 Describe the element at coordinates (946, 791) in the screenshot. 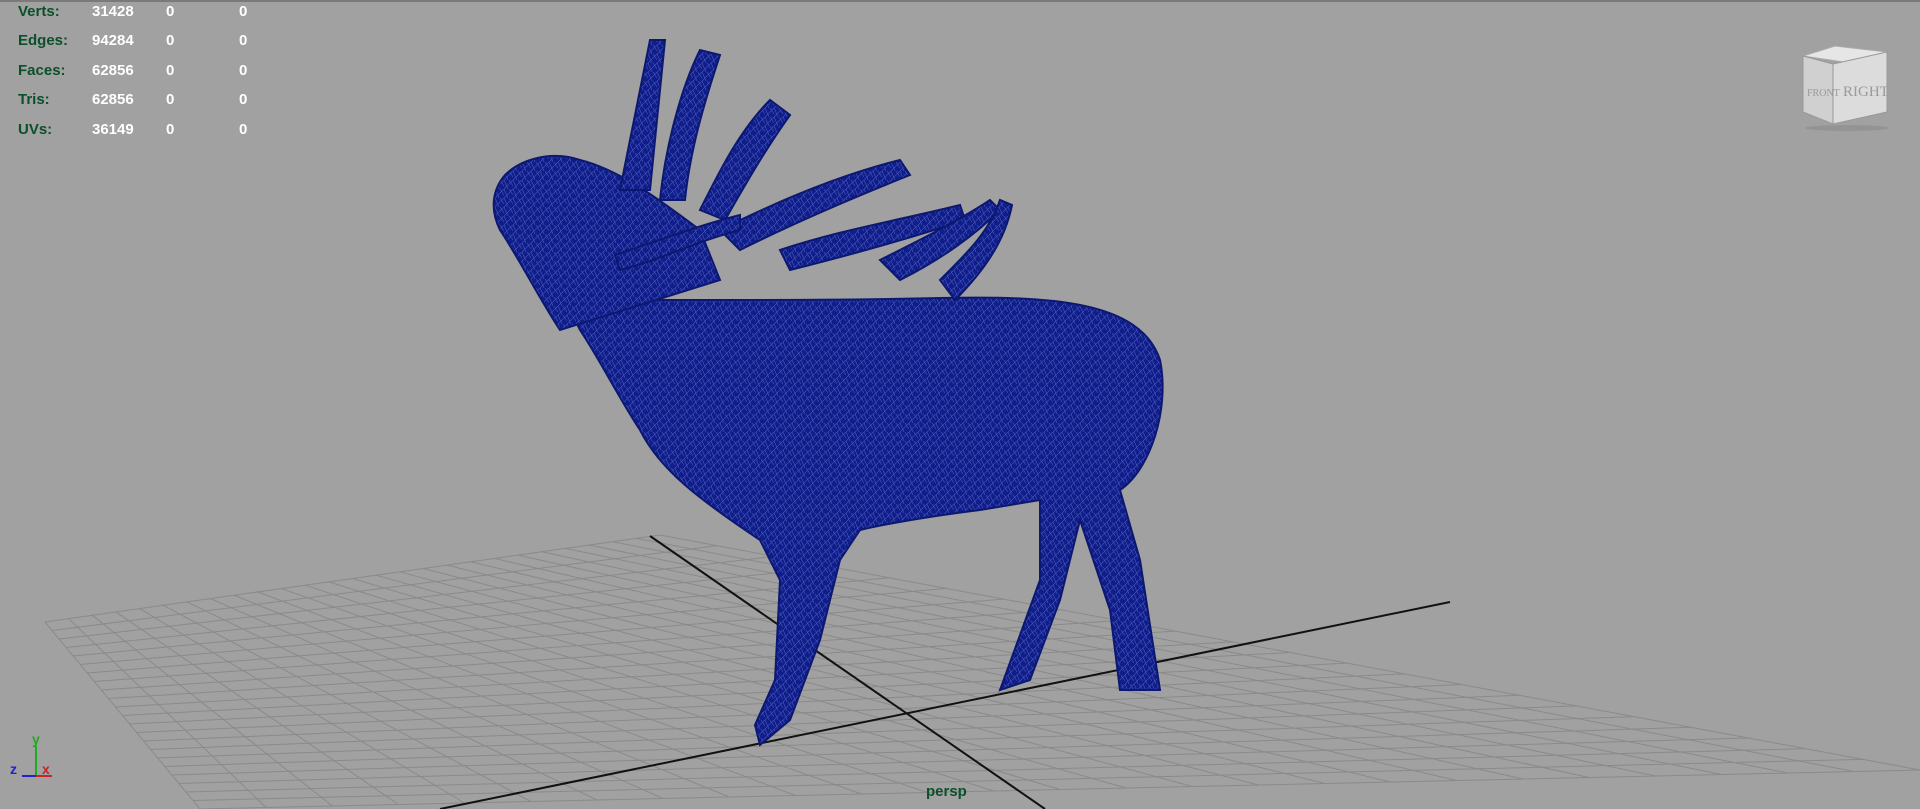

I see `camera-name-label: persp` at that location.